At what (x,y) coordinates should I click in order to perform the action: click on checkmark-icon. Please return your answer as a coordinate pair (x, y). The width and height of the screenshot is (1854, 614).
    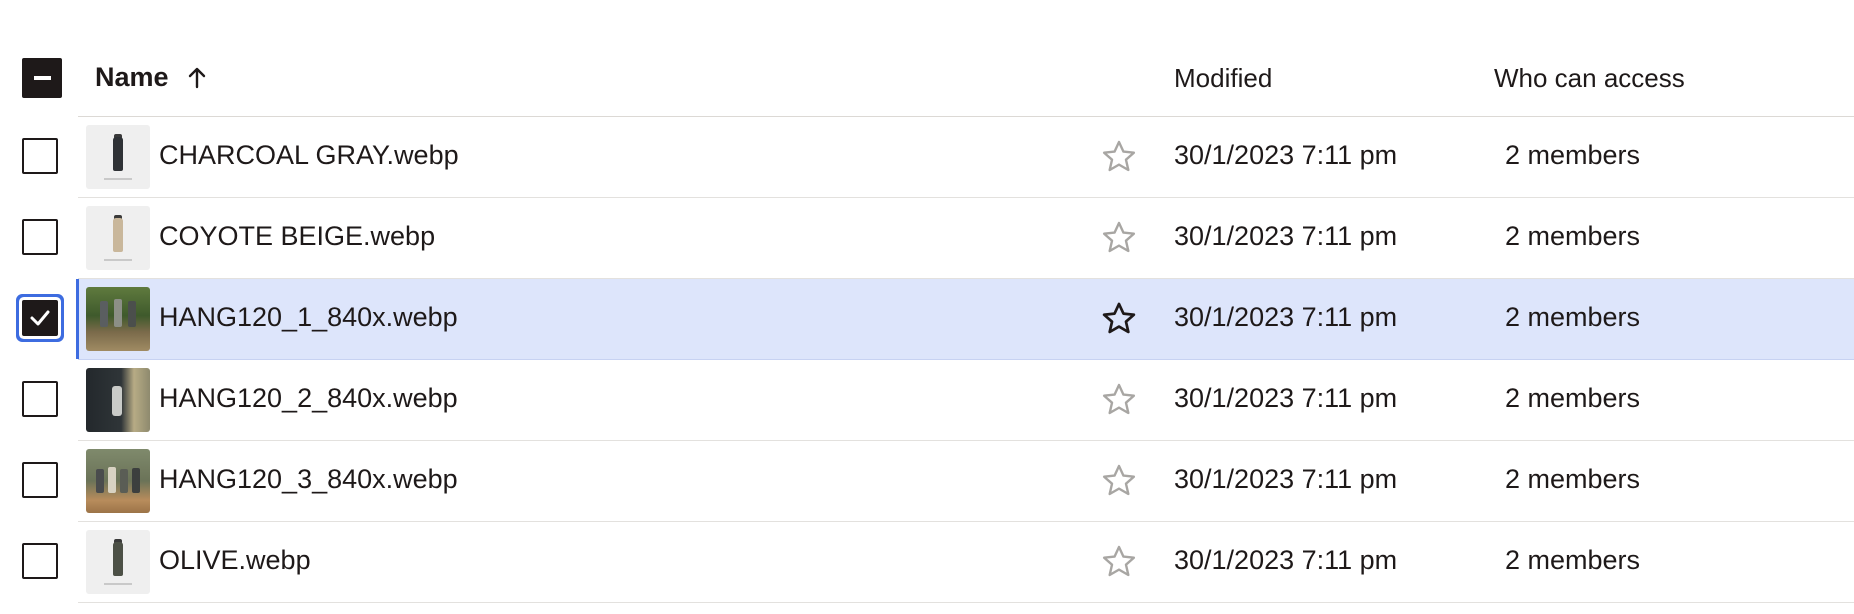
    Looking at the image, I should click on (40, 318).